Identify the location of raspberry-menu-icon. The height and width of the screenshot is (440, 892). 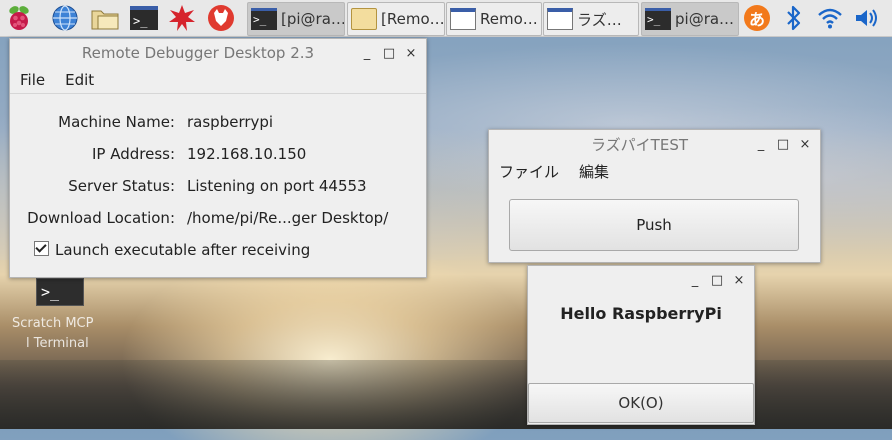
(19, 18).